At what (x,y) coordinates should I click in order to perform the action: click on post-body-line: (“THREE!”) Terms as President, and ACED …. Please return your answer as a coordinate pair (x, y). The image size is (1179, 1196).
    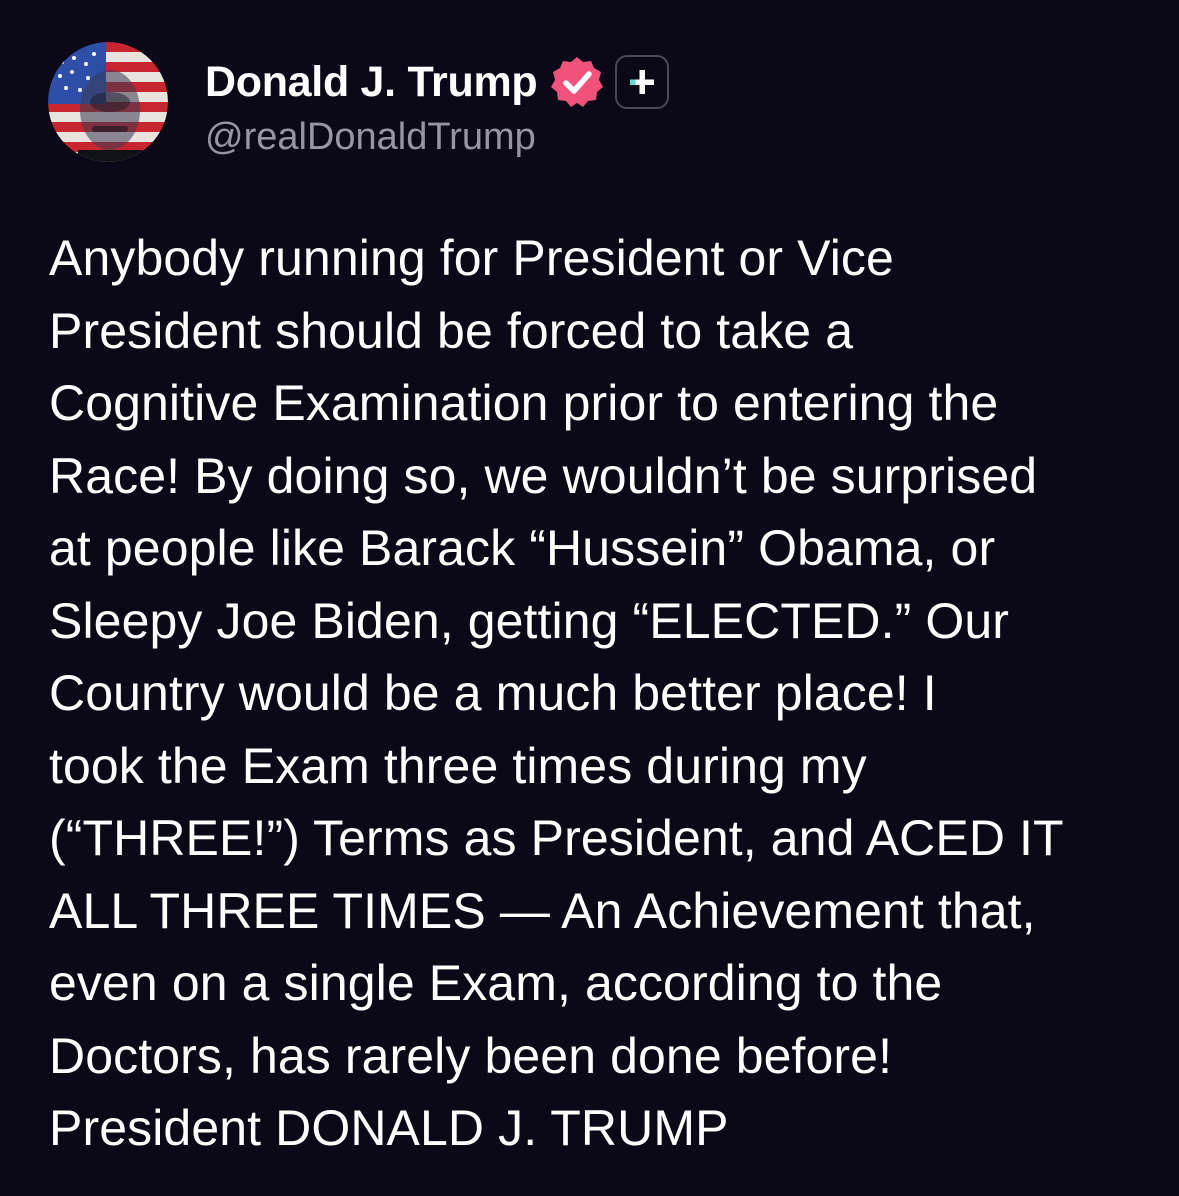
    Looking at the image, I should click on (556, 838).